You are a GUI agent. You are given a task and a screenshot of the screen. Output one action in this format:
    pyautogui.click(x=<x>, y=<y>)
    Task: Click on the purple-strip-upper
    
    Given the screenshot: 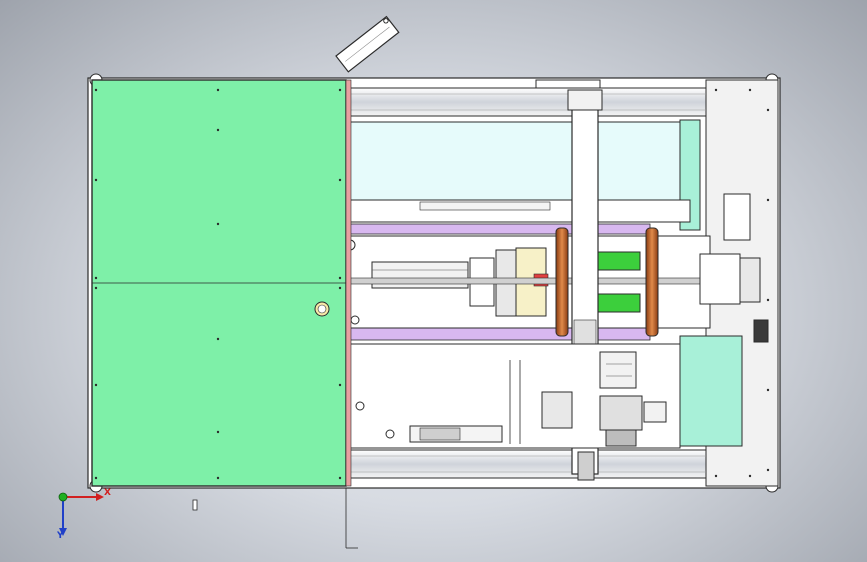 What is the action you would take?
    pyautogui.click(x=500, y=229)
    